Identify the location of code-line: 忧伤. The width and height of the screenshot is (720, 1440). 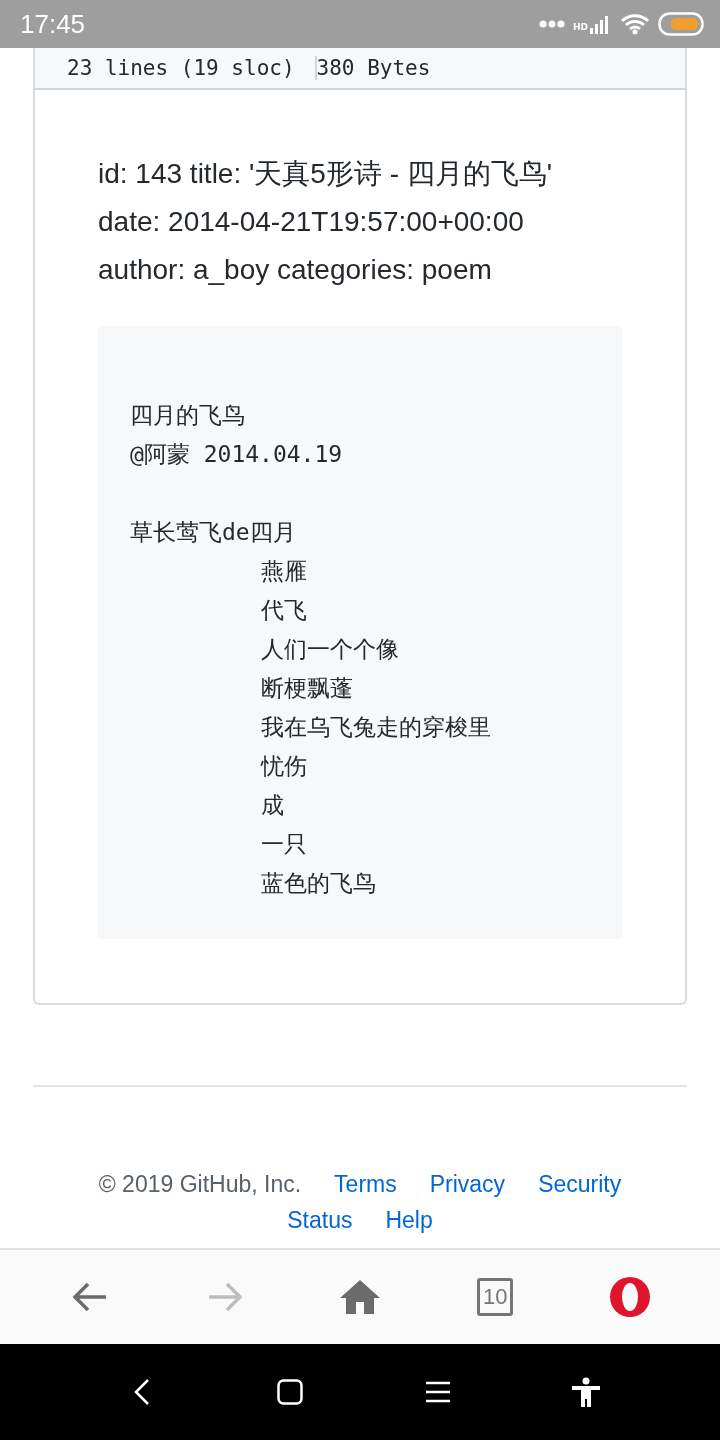
(283, 766).